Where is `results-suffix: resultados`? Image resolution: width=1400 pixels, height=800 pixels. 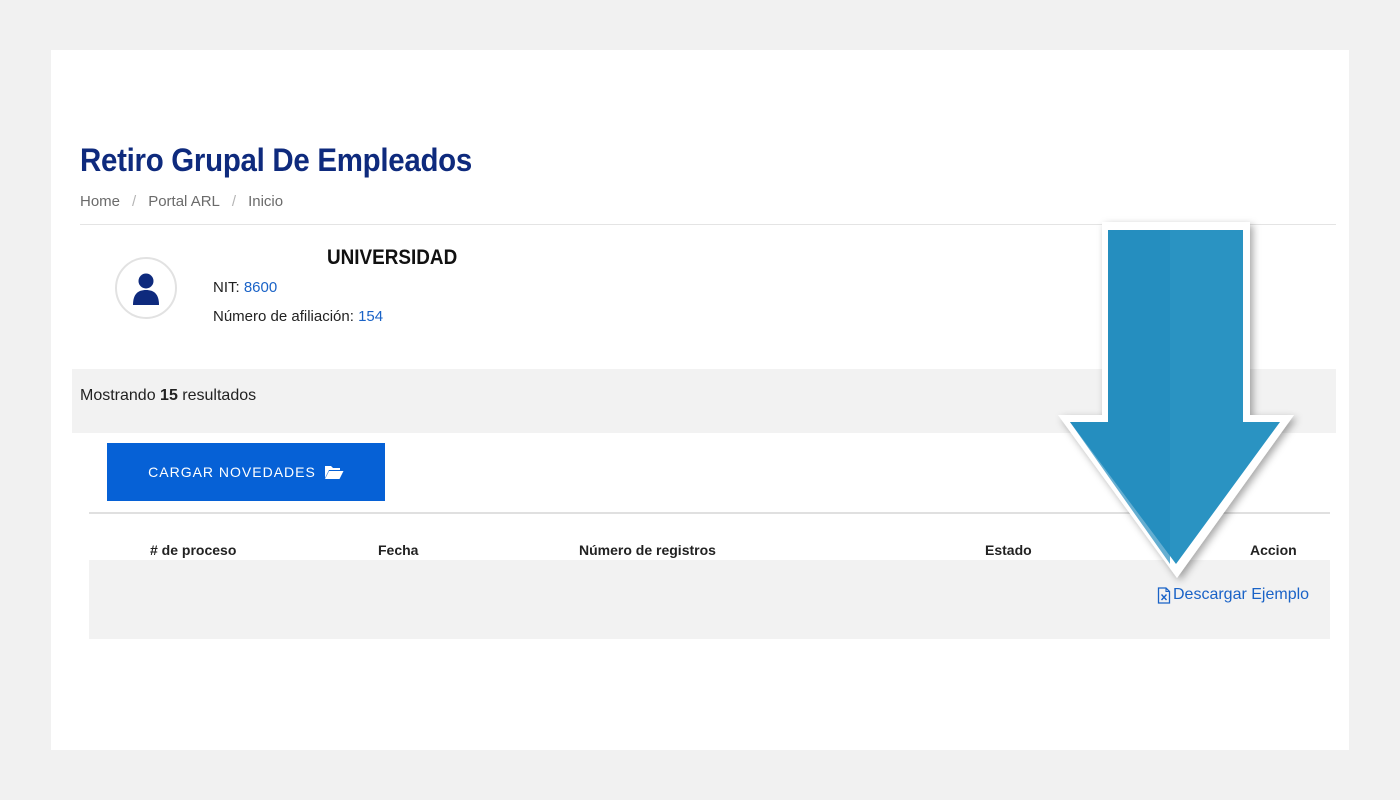 results-suffix: resultados is located at coordinates (219, 395).